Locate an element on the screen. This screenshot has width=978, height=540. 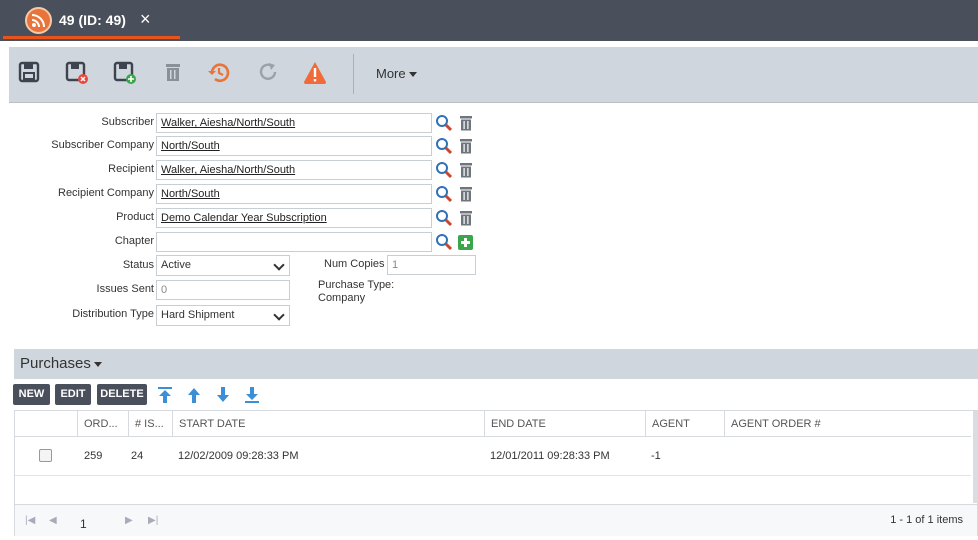
more-label: More is located at coordinates (391, 73).